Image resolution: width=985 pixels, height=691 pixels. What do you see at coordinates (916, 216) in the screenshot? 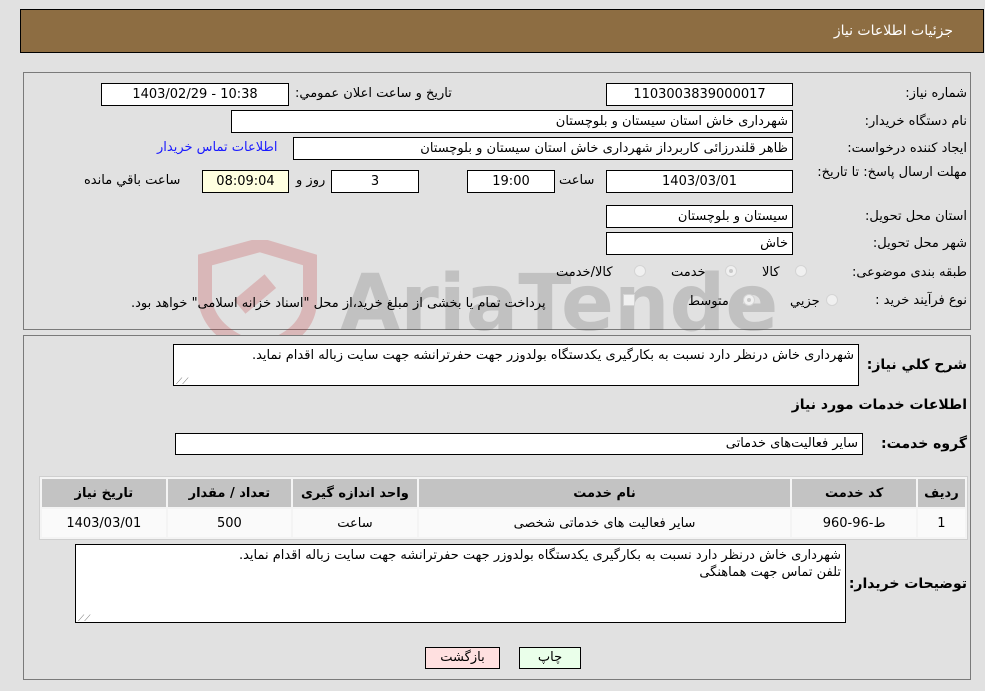
I see `delivery-province-label: استان محل تحویل:` at bounding box center [916, 216].